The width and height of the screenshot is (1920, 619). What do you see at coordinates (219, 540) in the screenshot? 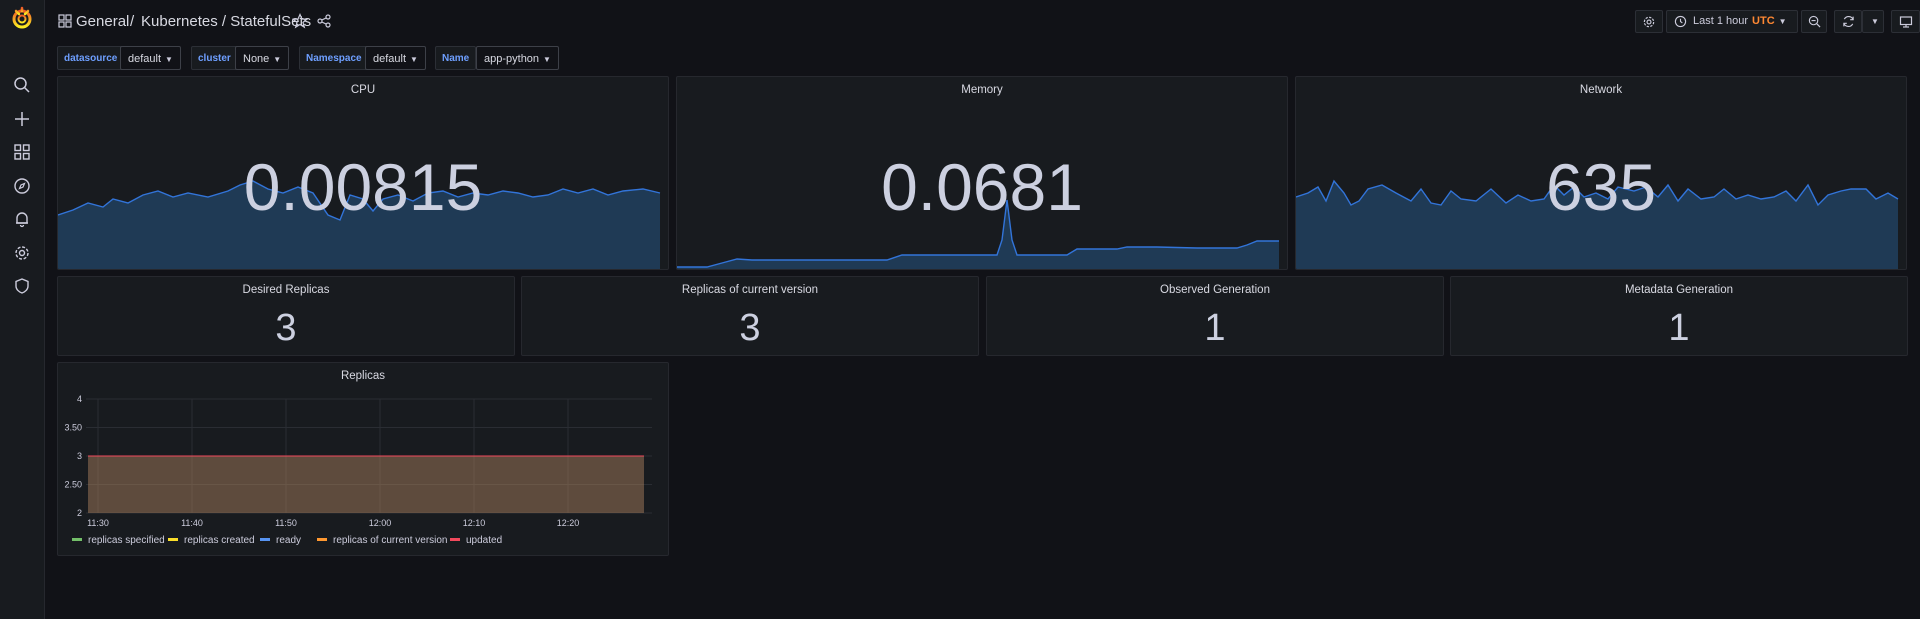
I see `legend-label: replicas created` at bounding box center [219, 540].